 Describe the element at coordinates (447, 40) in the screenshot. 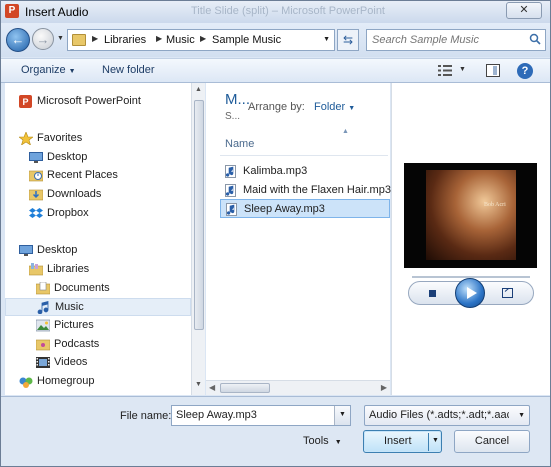

I see `search-input` at that location.